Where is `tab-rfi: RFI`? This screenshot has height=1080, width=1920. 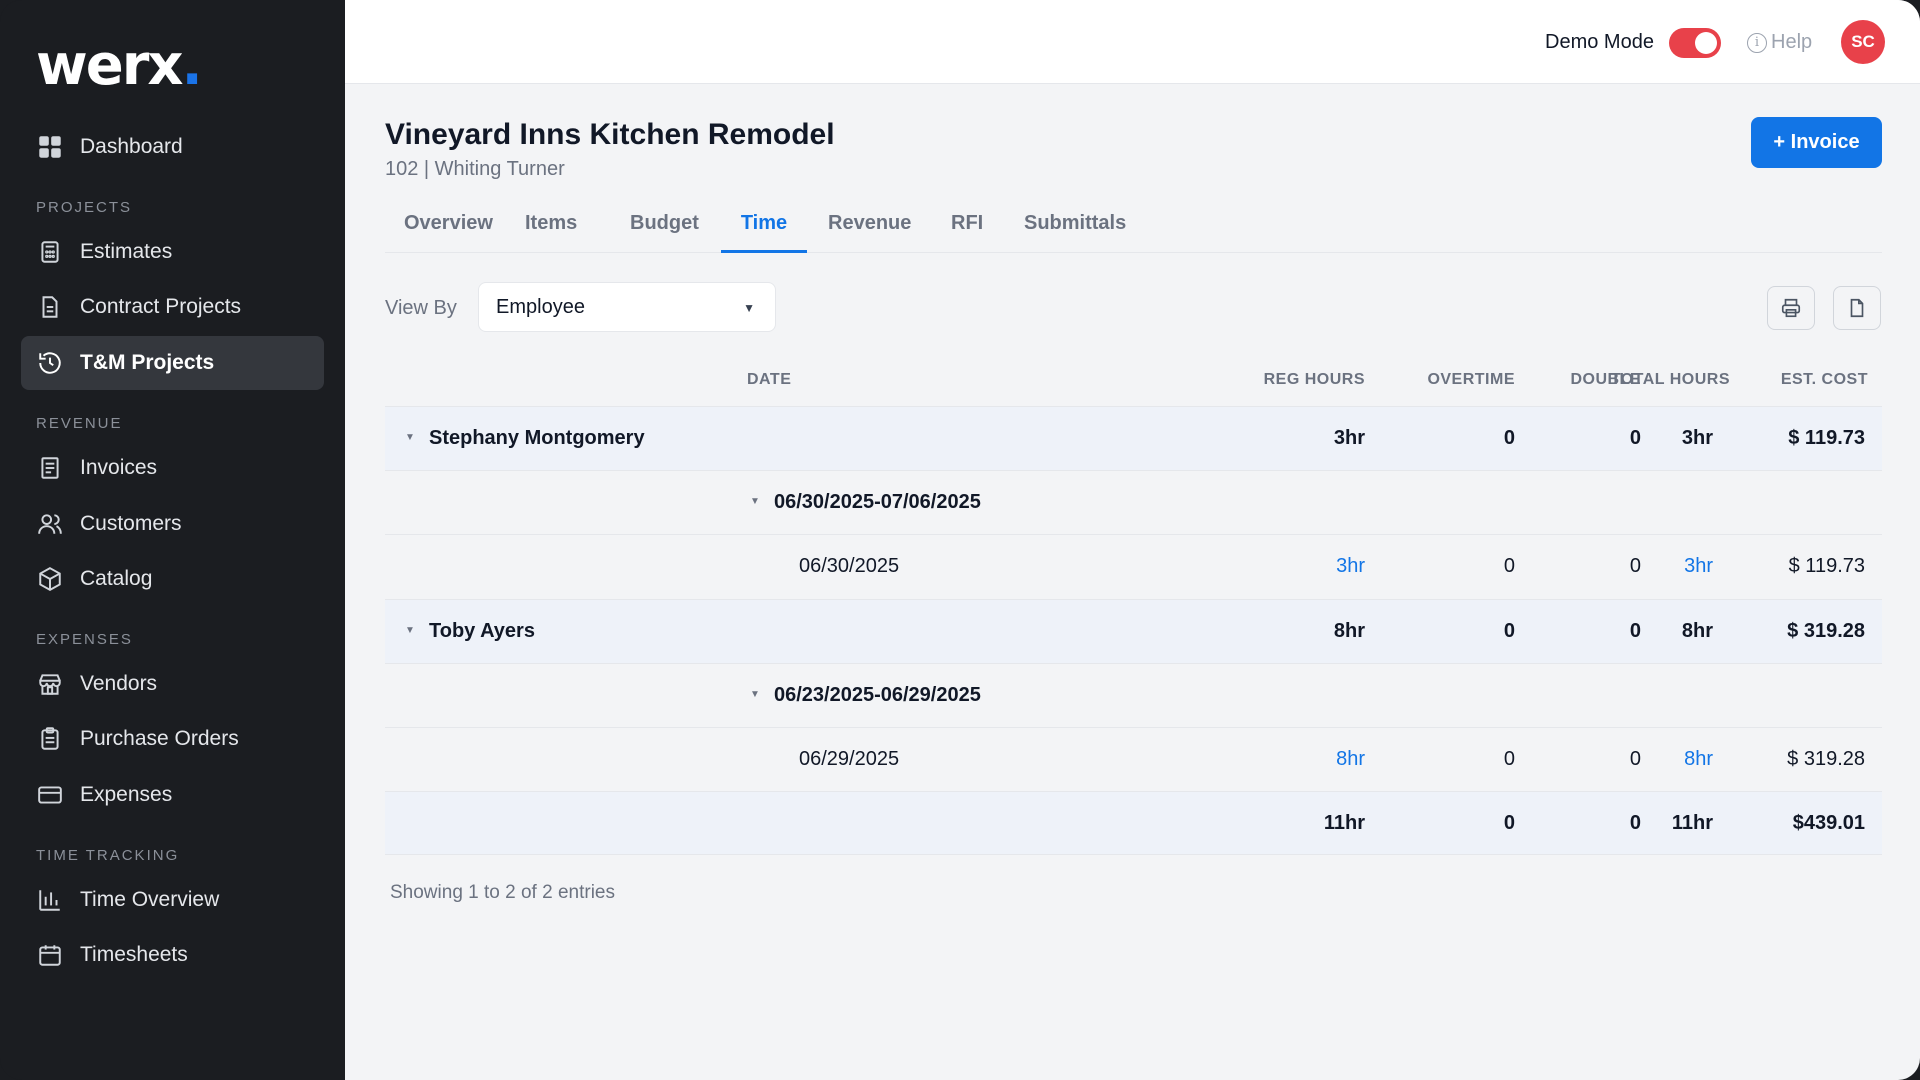
tab-rfi: RFI is located at coordinates (967, 232).